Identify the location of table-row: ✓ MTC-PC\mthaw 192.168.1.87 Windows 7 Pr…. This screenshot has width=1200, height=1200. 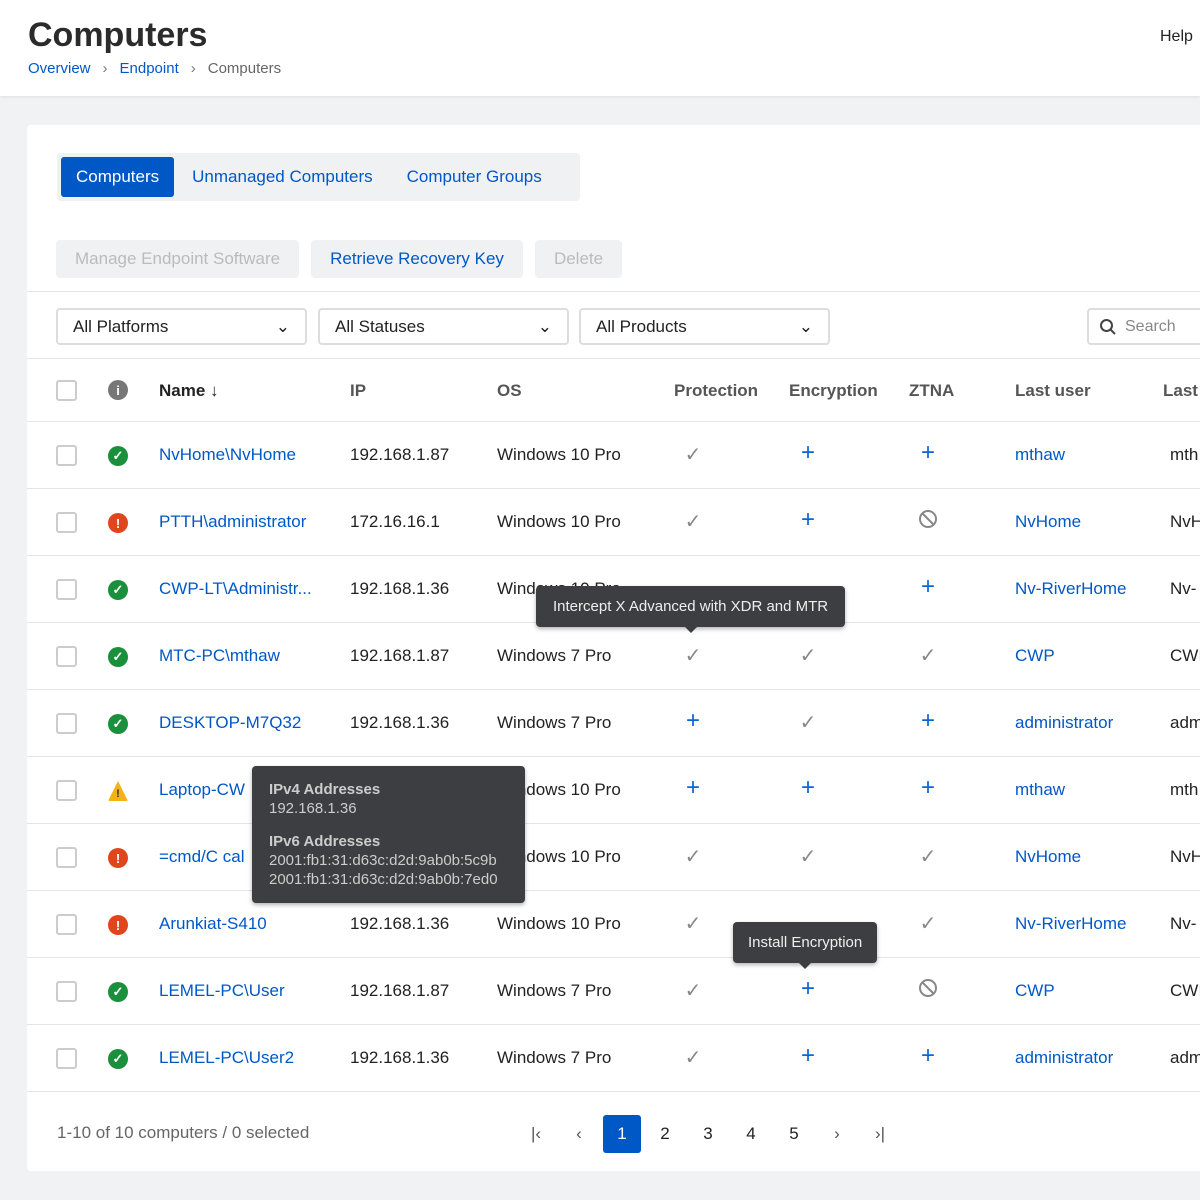
(613, 656).